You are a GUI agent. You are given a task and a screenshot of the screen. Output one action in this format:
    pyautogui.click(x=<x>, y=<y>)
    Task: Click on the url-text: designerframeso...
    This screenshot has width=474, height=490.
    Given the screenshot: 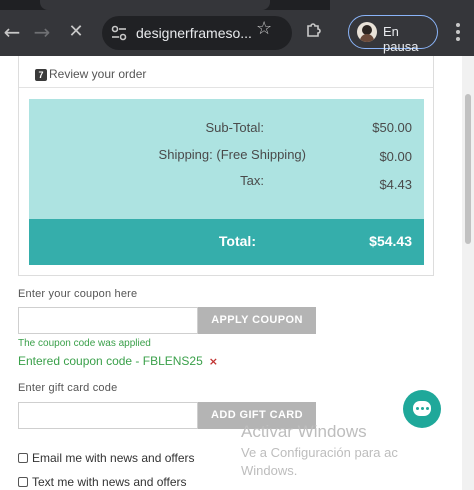 What is the action you would take?
    pyautogui.click(x=194, y=33)
    